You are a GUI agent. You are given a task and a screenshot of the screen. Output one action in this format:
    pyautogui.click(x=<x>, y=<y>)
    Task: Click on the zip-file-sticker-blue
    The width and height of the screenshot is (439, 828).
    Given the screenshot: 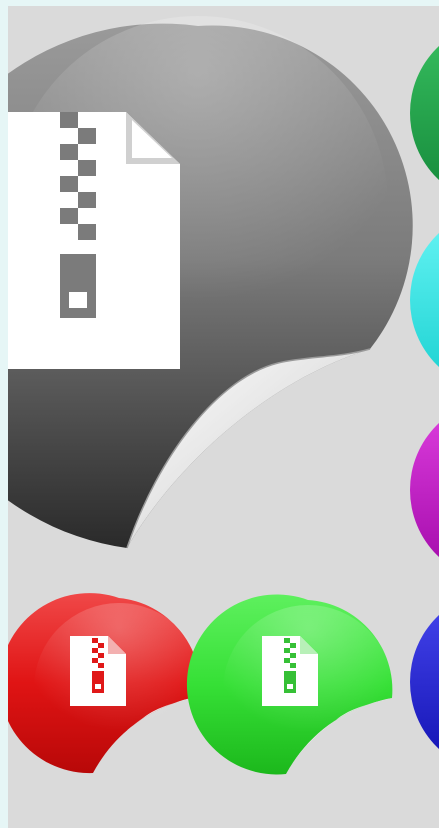 What is the action you would take?
    pyautogui.click(x=424, y=682)
    